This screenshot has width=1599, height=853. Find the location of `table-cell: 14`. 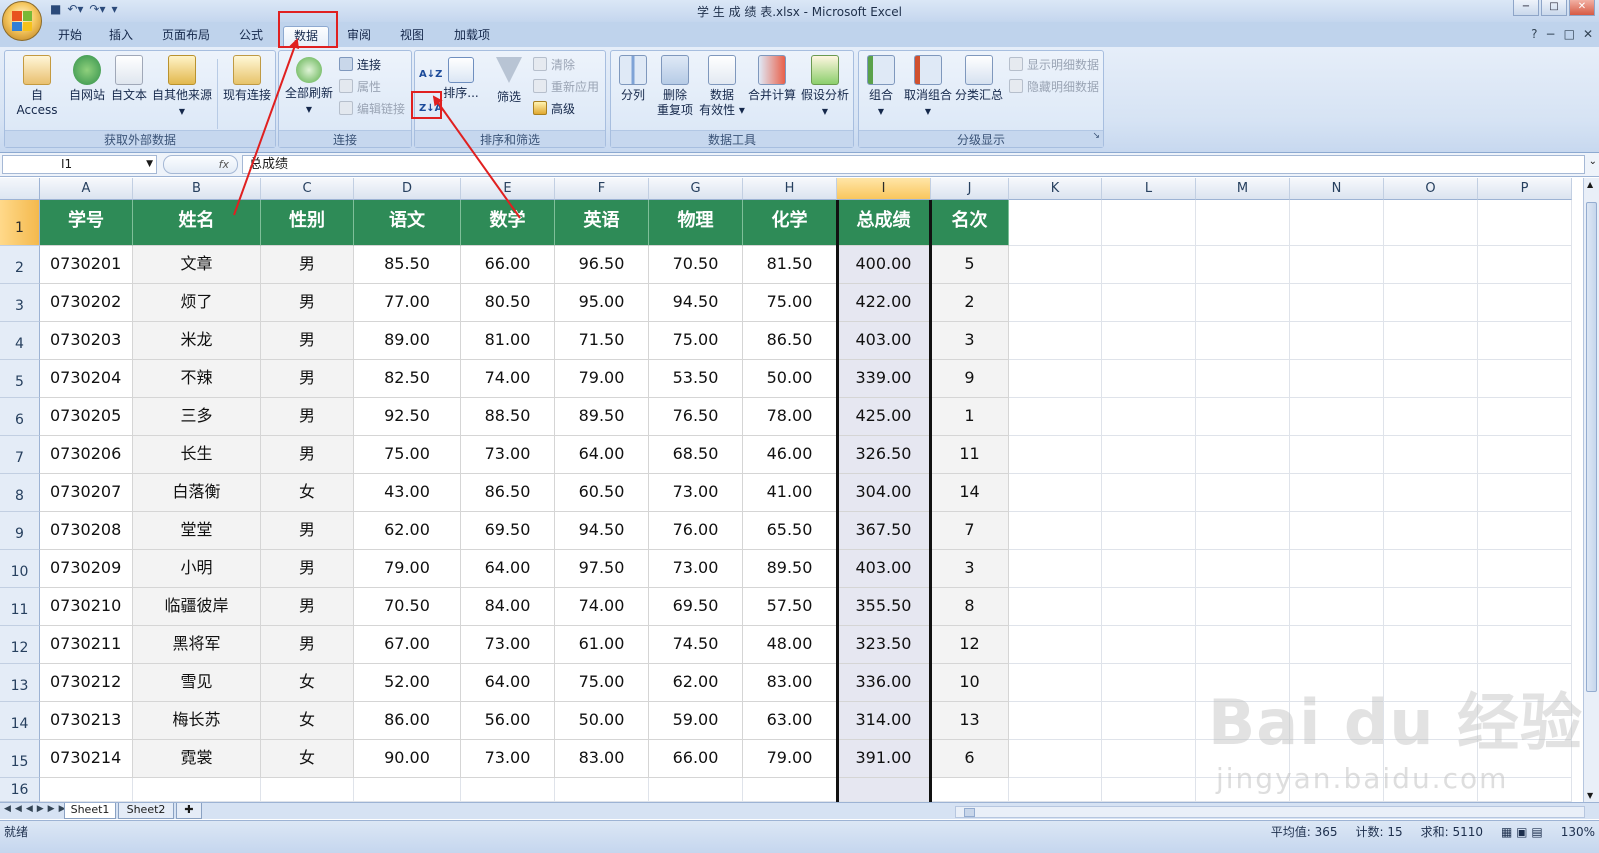

table-cell: 14 is located at coordinates (970, 493).